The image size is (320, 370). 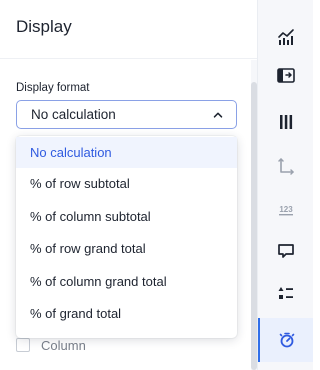 I want to click on list-settings-button, so click(x=285, y=294).